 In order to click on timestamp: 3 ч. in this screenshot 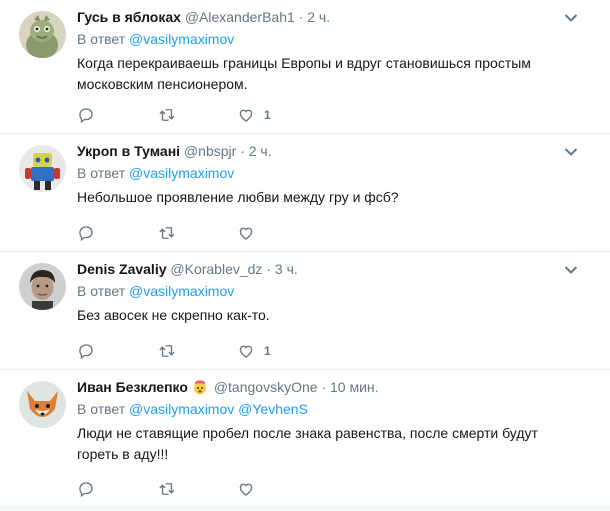, I will do `click(286, 269)`.